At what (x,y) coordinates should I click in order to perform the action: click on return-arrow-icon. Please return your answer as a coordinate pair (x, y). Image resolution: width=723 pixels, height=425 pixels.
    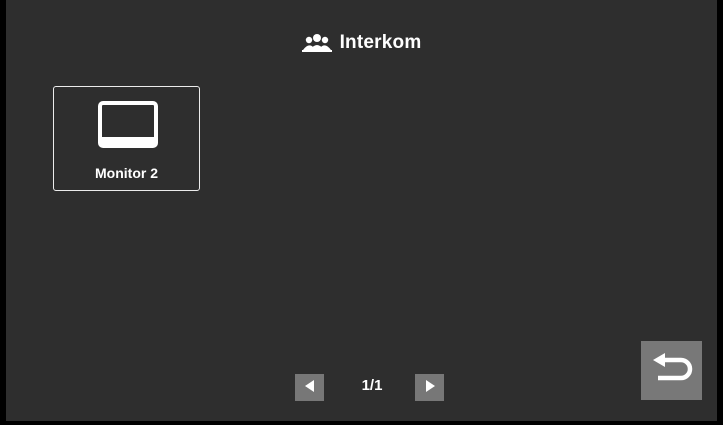
    Looking at the image, I should click on (672, 370).